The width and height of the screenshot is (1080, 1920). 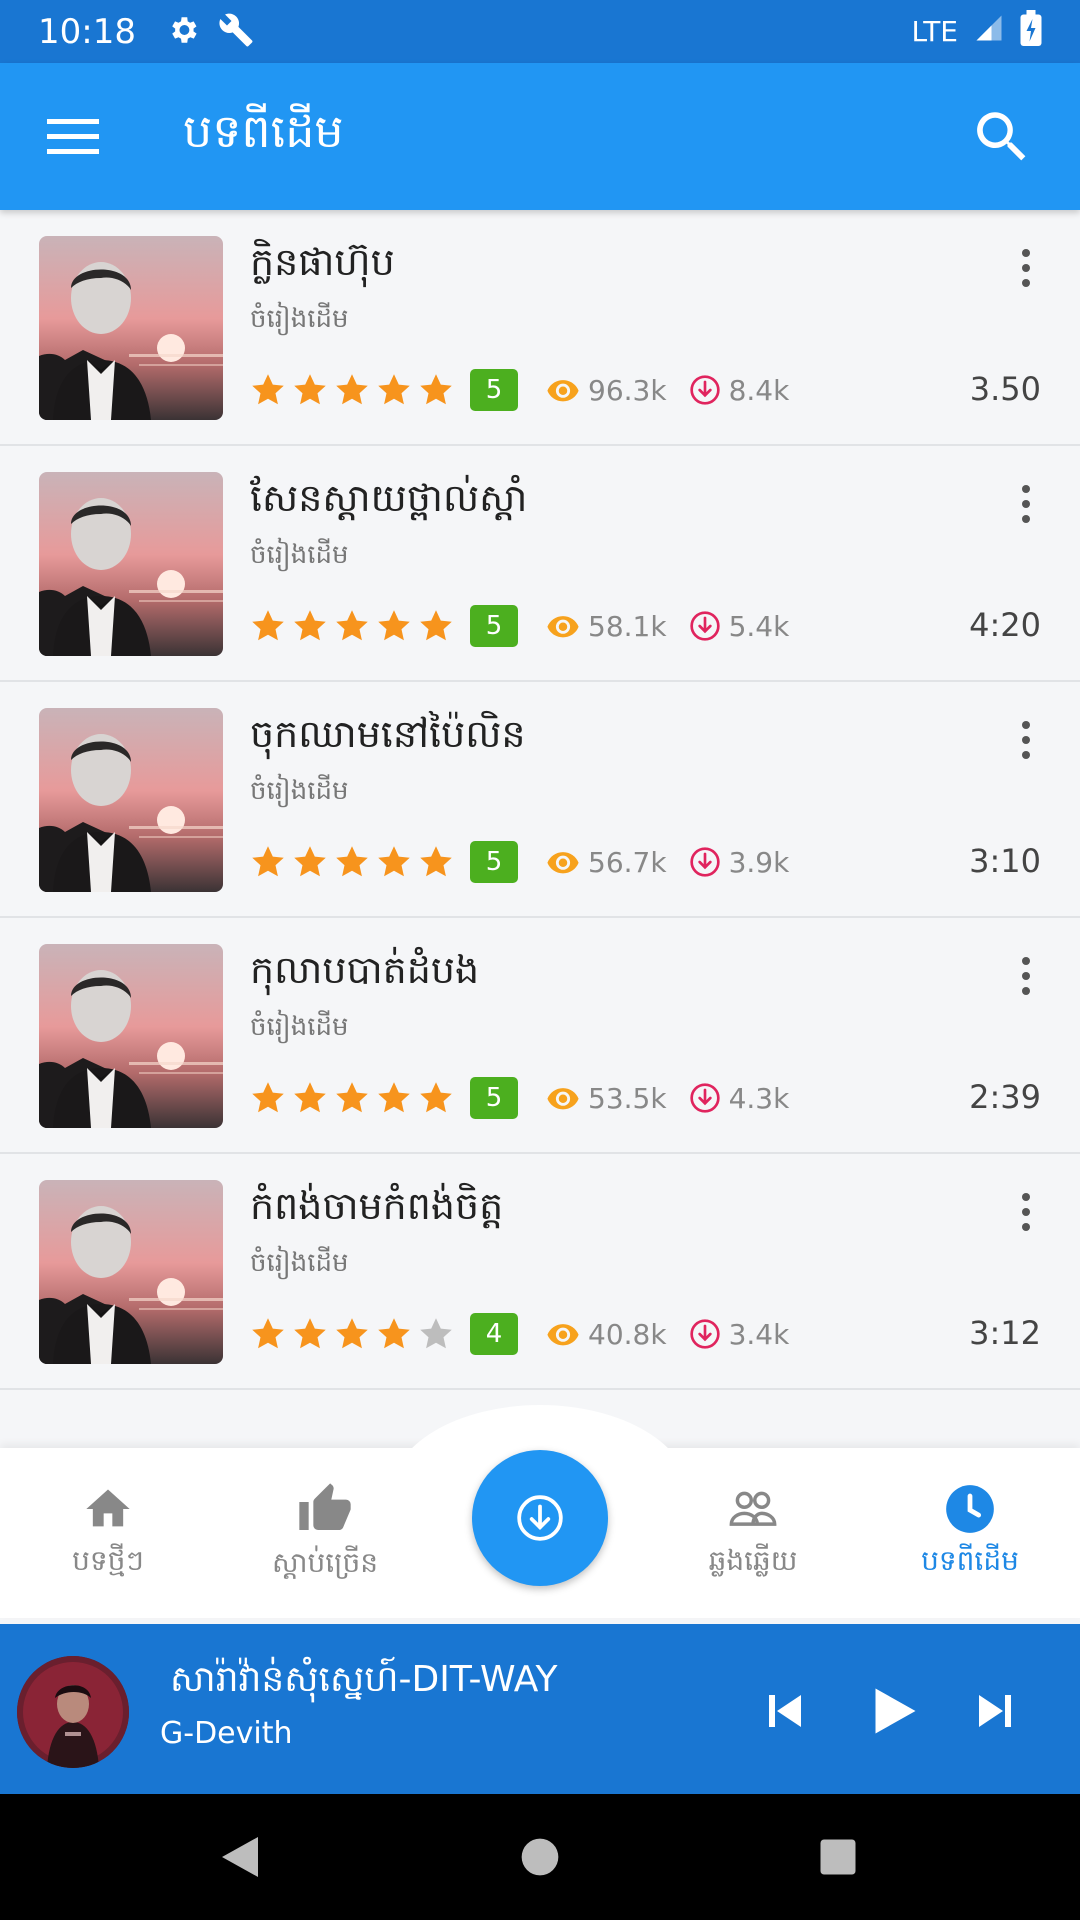 I want to click on song-meta: 5 56.7k 3.9k, so click(x=519, y=862).